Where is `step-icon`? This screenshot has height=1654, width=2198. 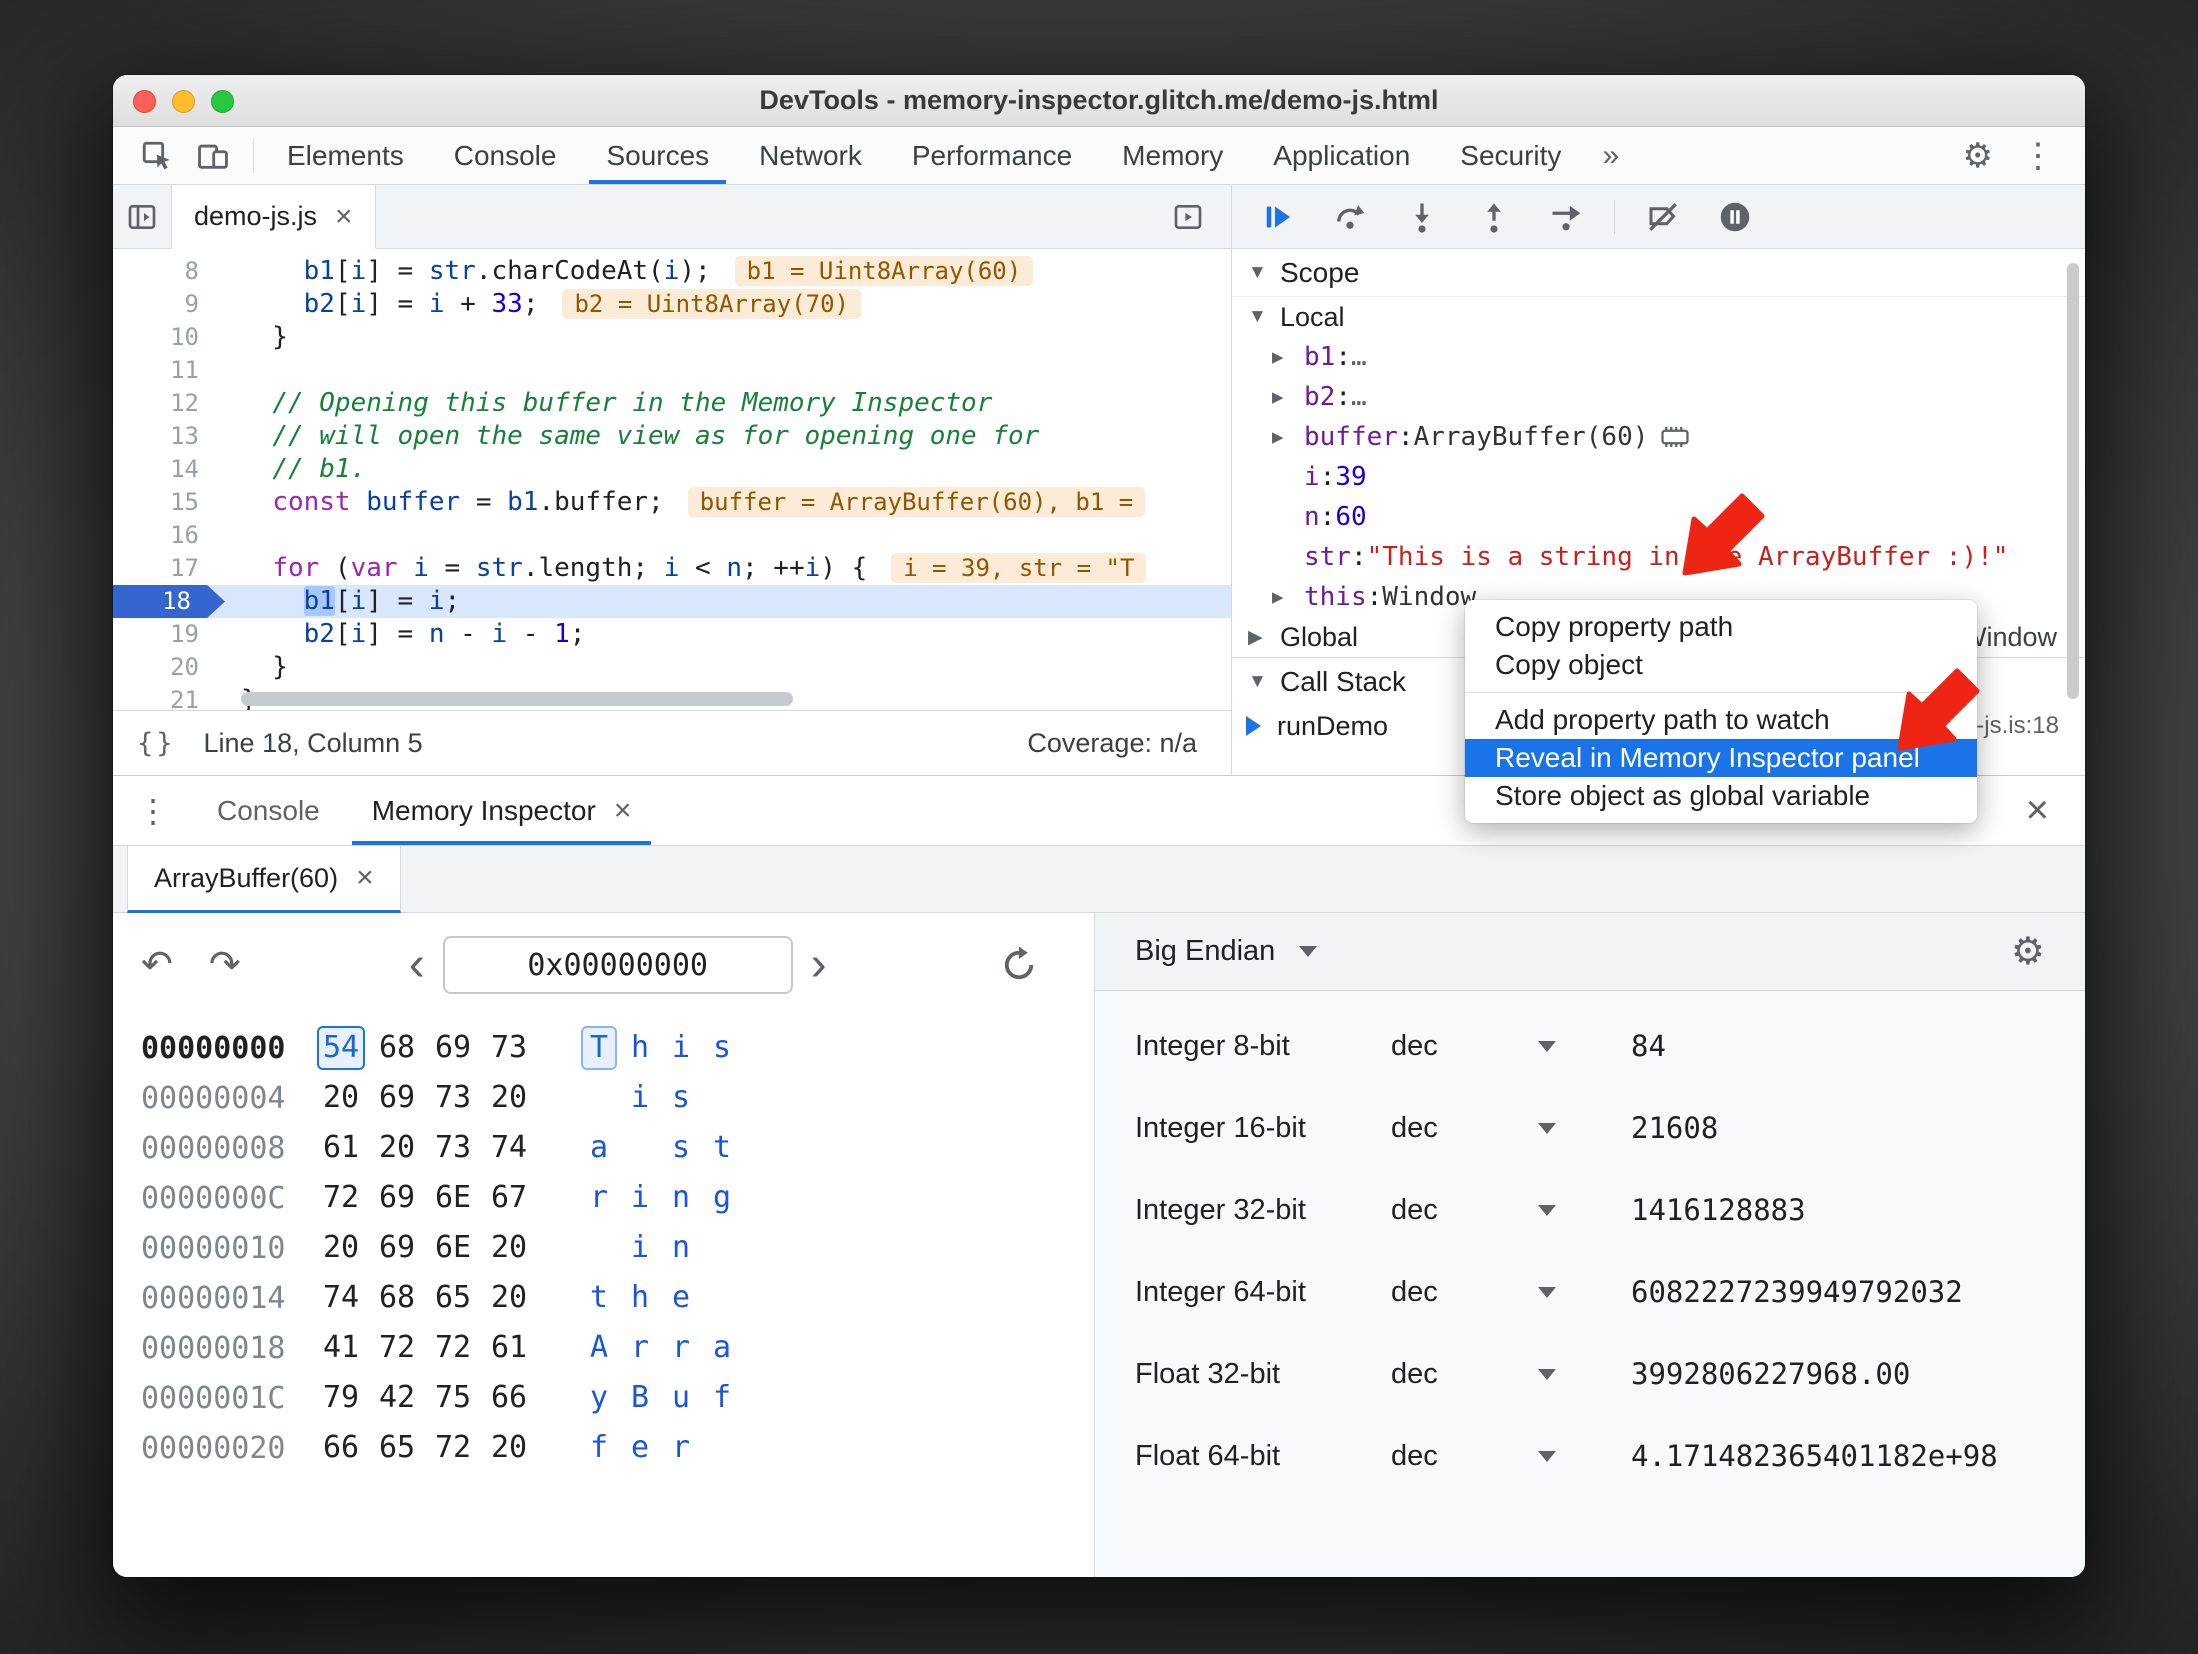 step-icon is located at coordinates (1566, 217).